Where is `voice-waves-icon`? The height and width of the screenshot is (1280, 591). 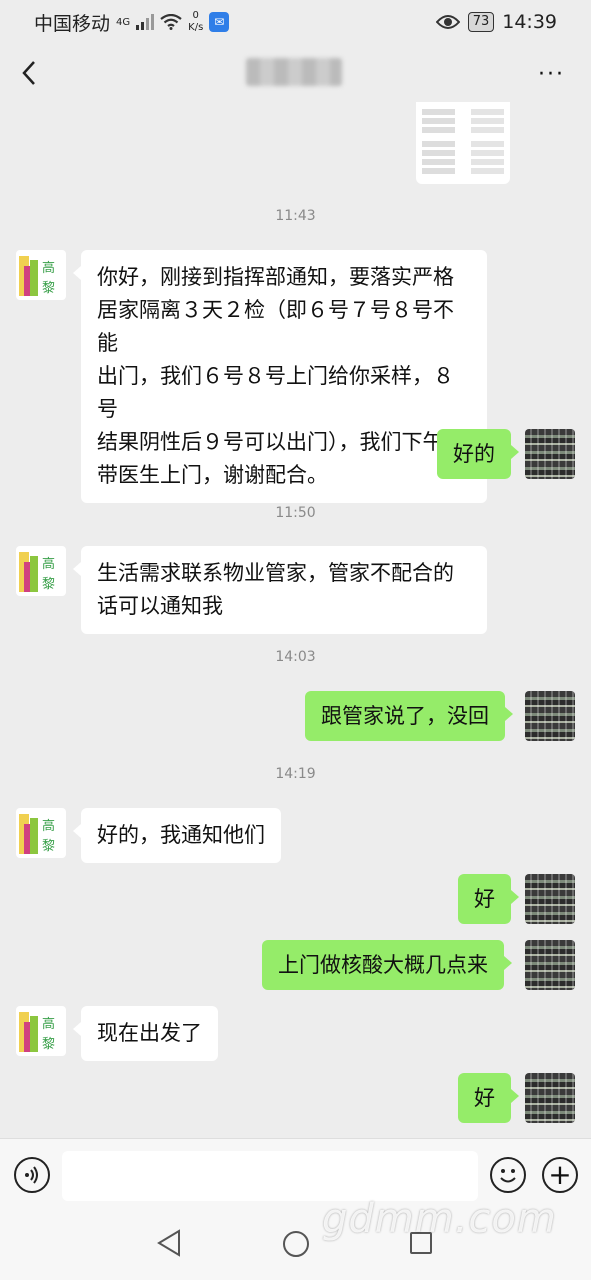 voice-waves-icon is located at coordinates (31, 1175).